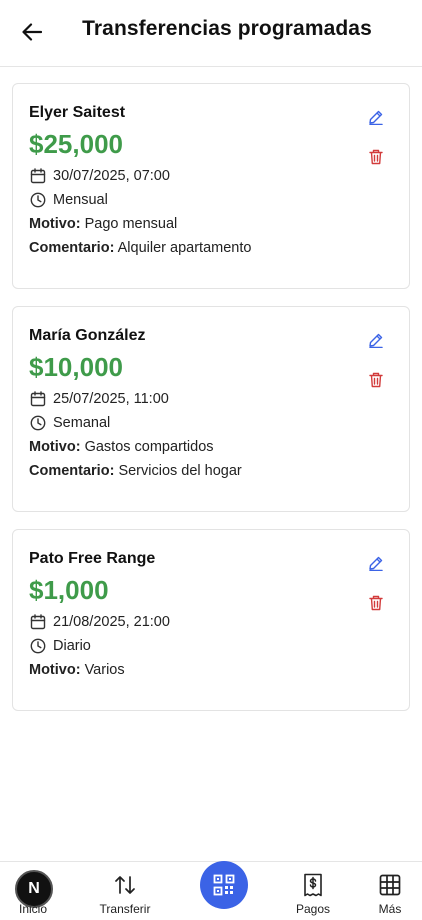  What do you see at coordinates (211, 423) in the screenshot?
I see `frequency-row: Semanal` at bounding box center [211, 423].